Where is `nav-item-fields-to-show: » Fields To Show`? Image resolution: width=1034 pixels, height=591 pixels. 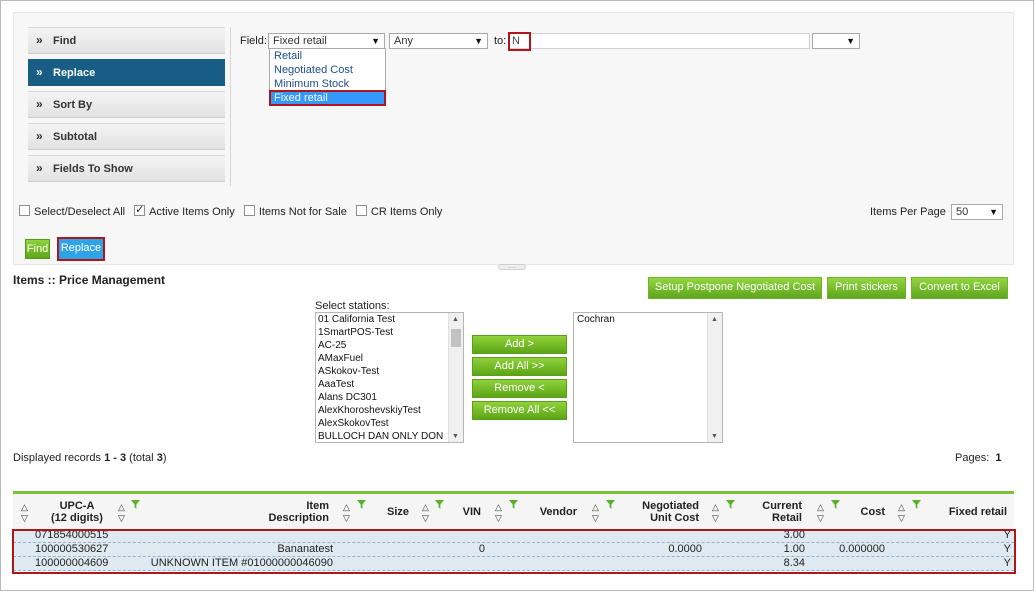
nav-item-fields-to-show: » Fields To Show is located at coordinates (126, 168).